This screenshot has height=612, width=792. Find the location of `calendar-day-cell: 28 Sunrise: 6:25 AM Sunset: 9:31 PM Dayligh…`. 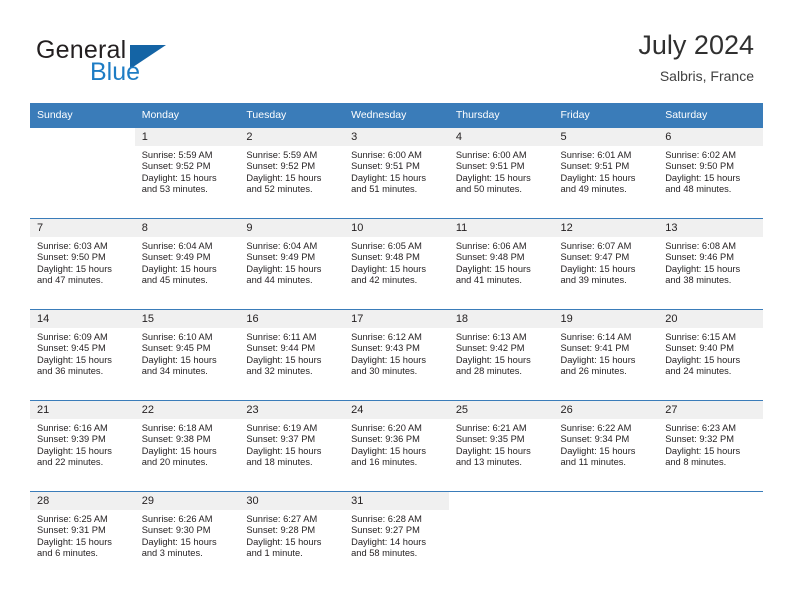

calendar-day-cell: 28 Sunrise: 6:25 AM Sunset: 9:31 PM Dayligh… is located at coordinates (82, 536).